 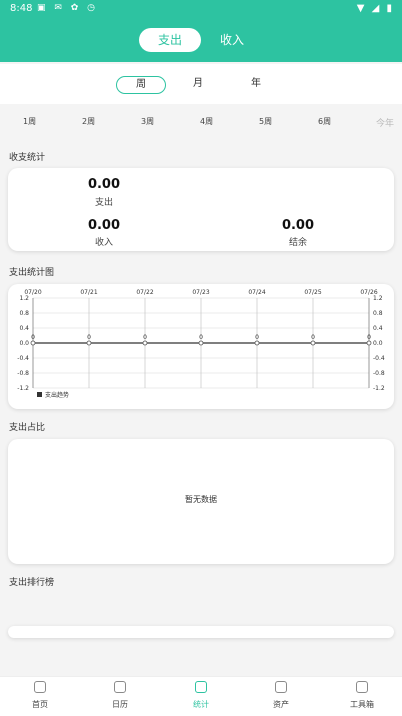 I want to click on bottom-nav: 首页 日历 统计 资产 工具箱, so click(x=201, y=696).